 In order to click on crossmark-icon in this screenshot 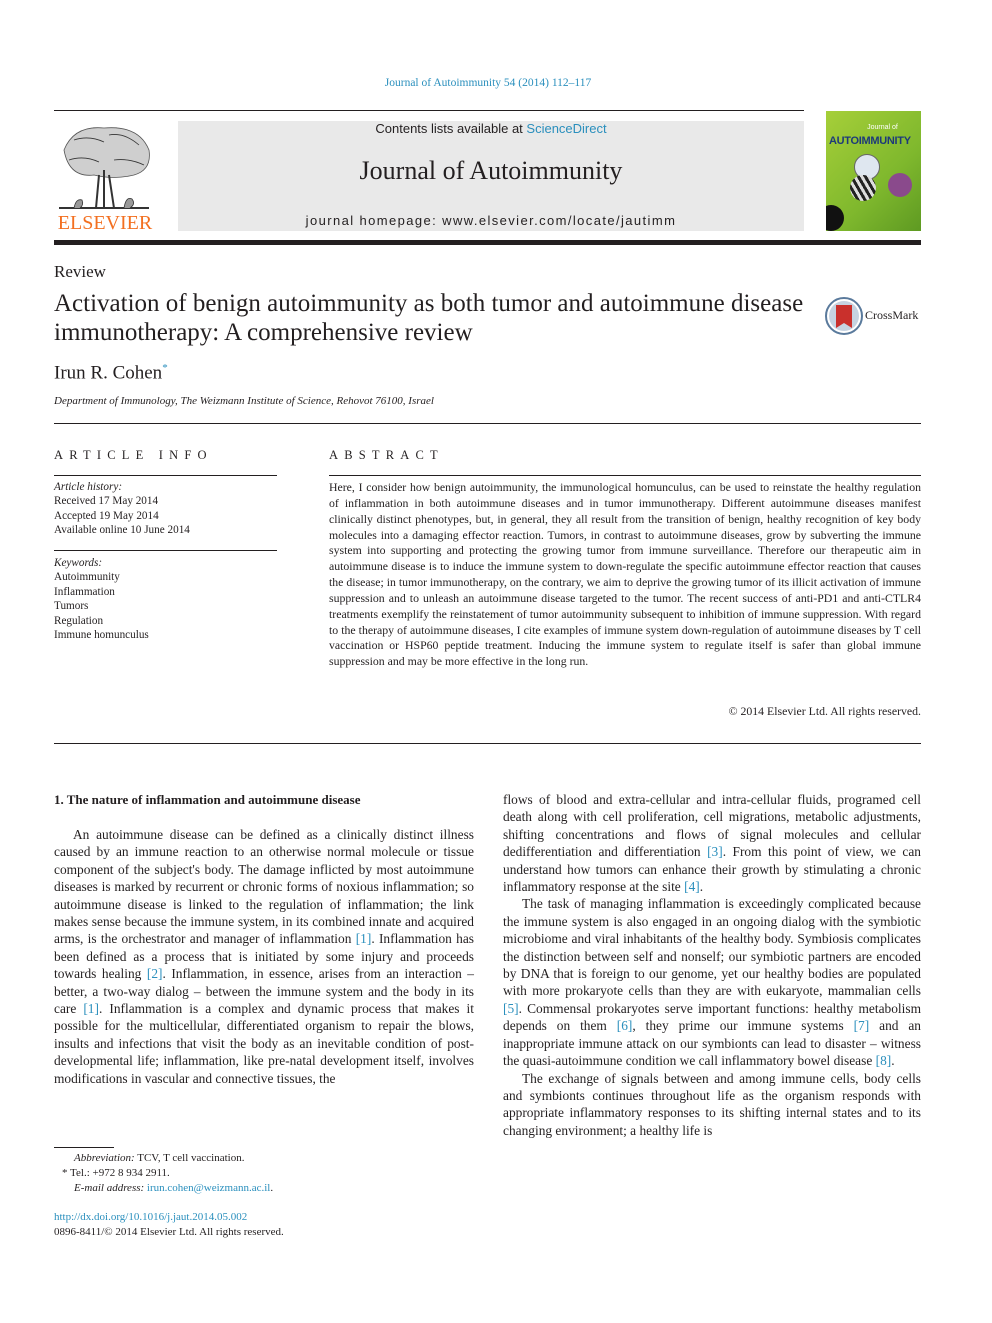, I will do `click(844, 316)`.